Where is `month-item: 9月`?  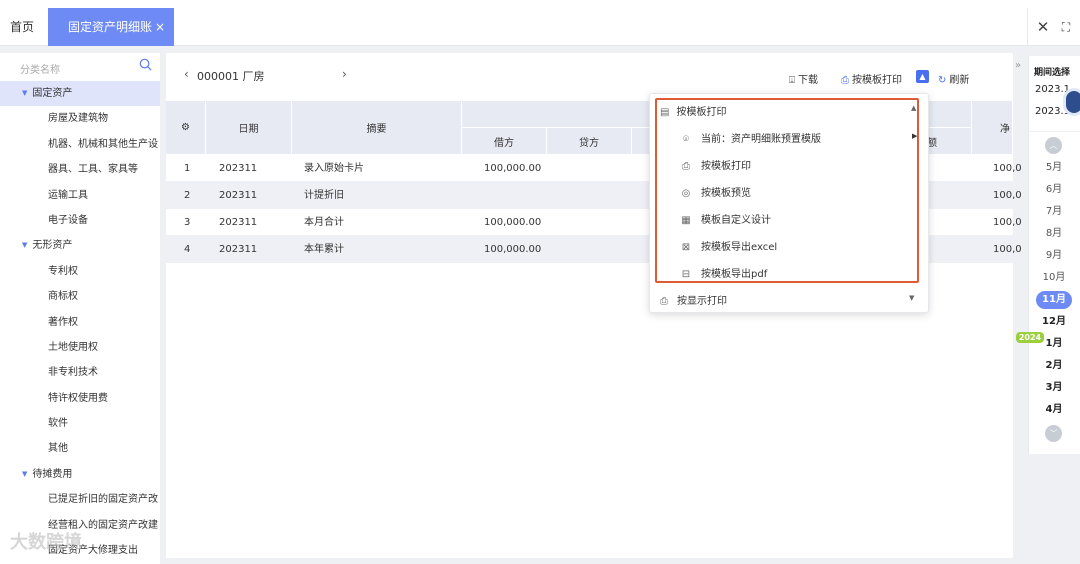 month-item: 9月 is located at coordinates (1054, 256).